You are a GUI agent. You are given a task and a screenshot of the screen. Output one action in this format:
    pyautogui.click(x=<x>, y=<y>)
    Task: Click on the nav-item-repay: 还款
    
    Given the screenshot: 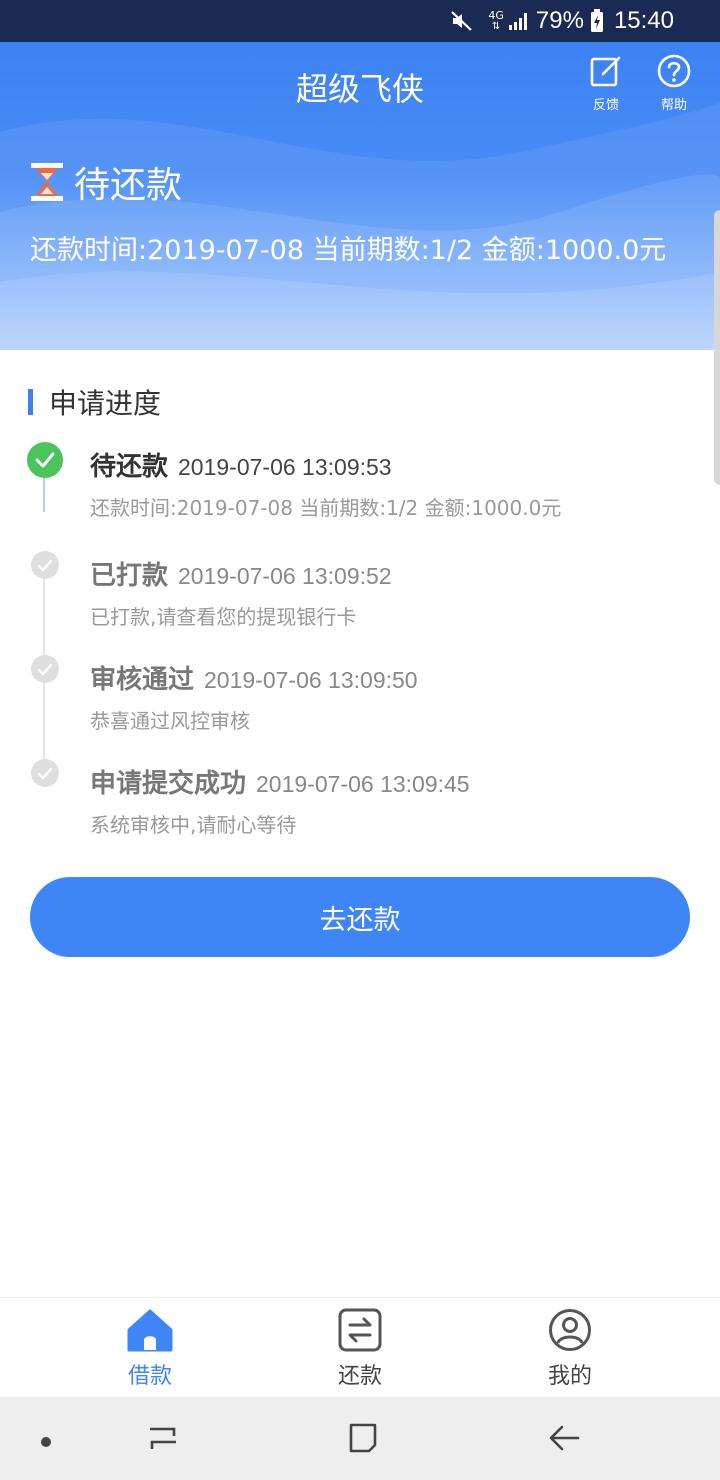 What is the action you would take?
    pyautogui.click(x=360, y=1349)
    